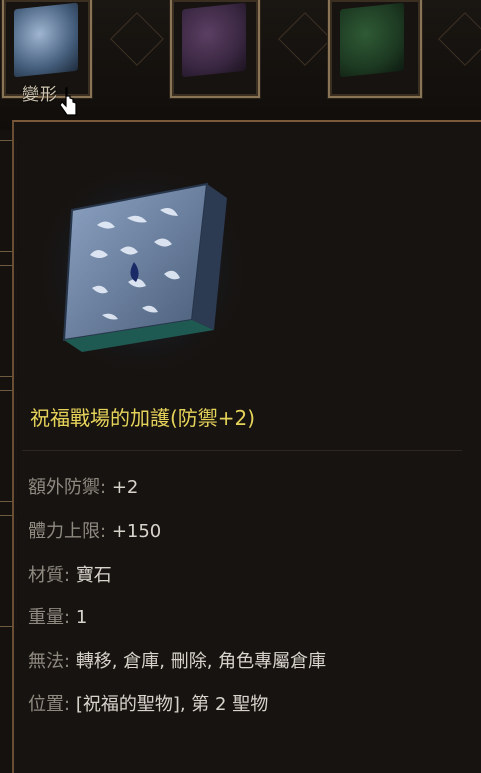 This screenshot has width=481, height=773. I want to click on attribute-row-extra-defense: 額外防禦: +2, so click(83, 486).